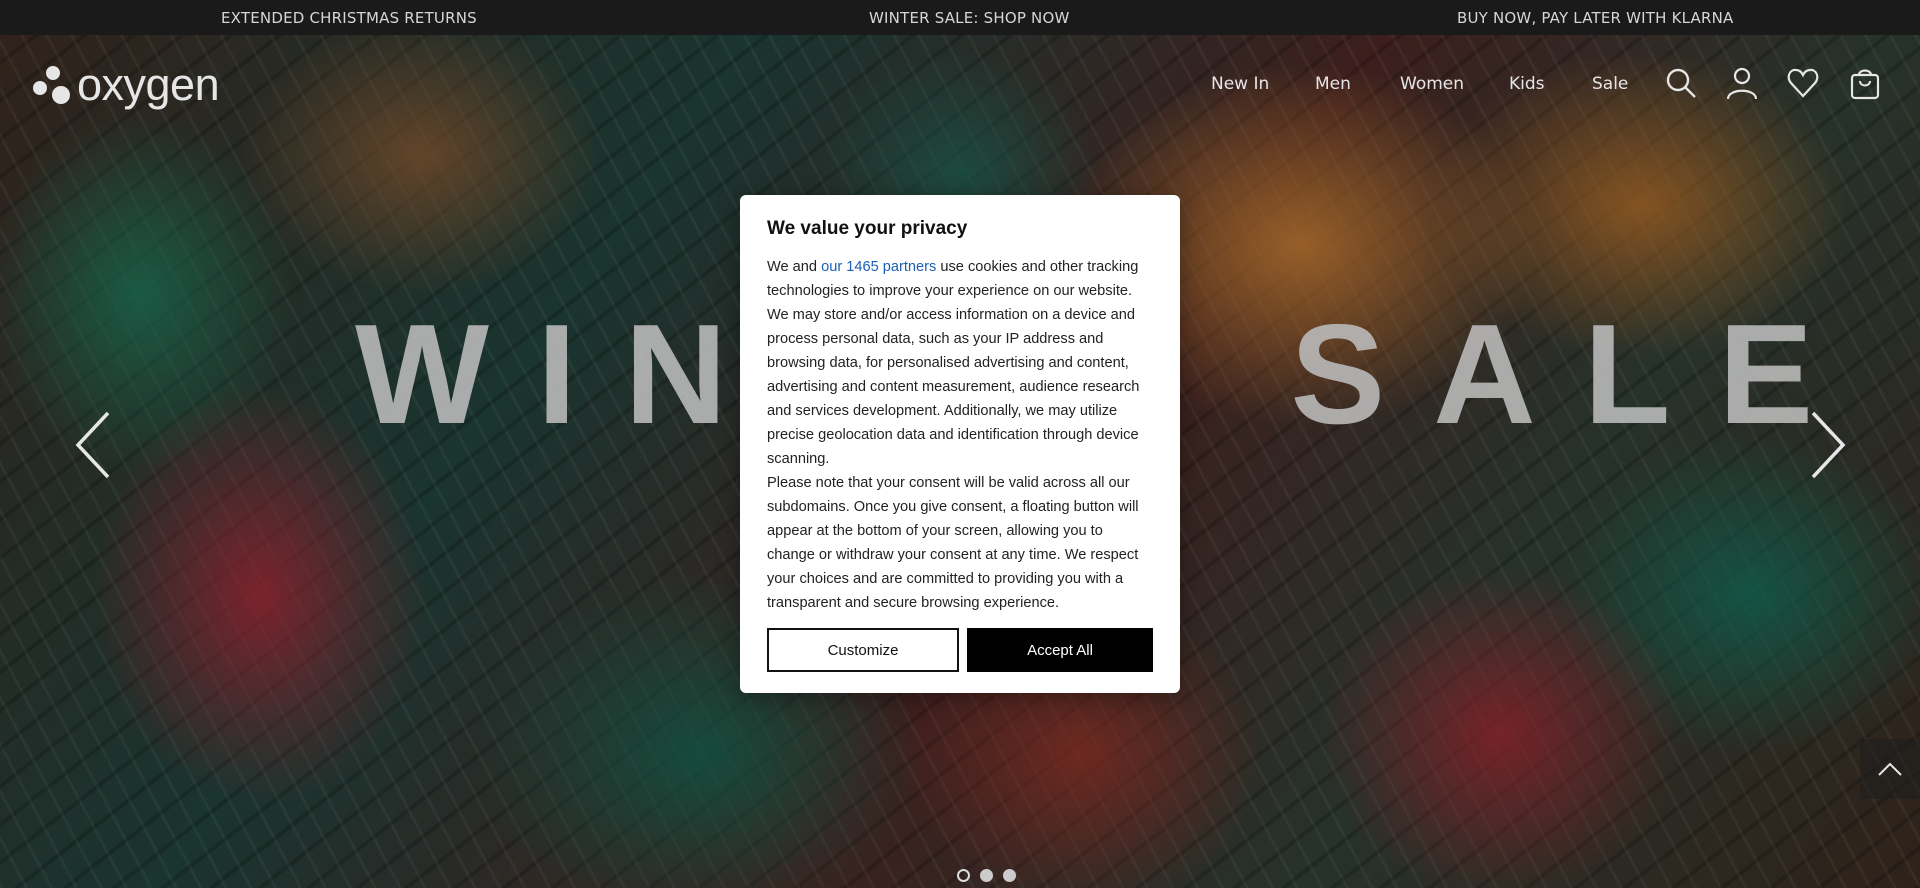 The width and height of the screenshot is (1920, 888). Describe the element at coordinates (960, 650) in the screenshot. I see `consent-buttons: Customize Accept All` at that location.